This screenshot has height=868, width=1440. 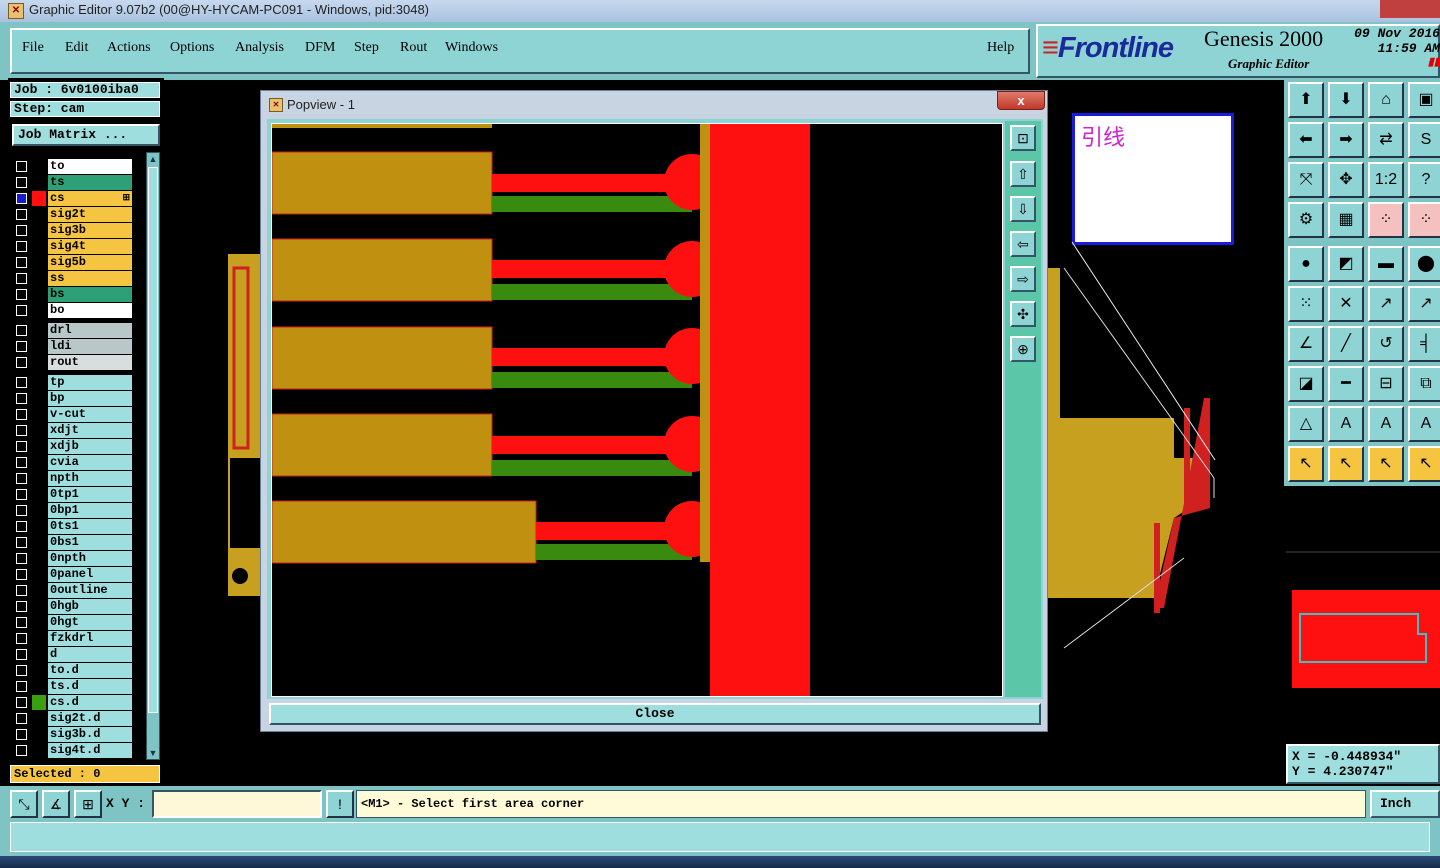 I want to click on layer-row: 0bp1, so click(x=71, y=510).